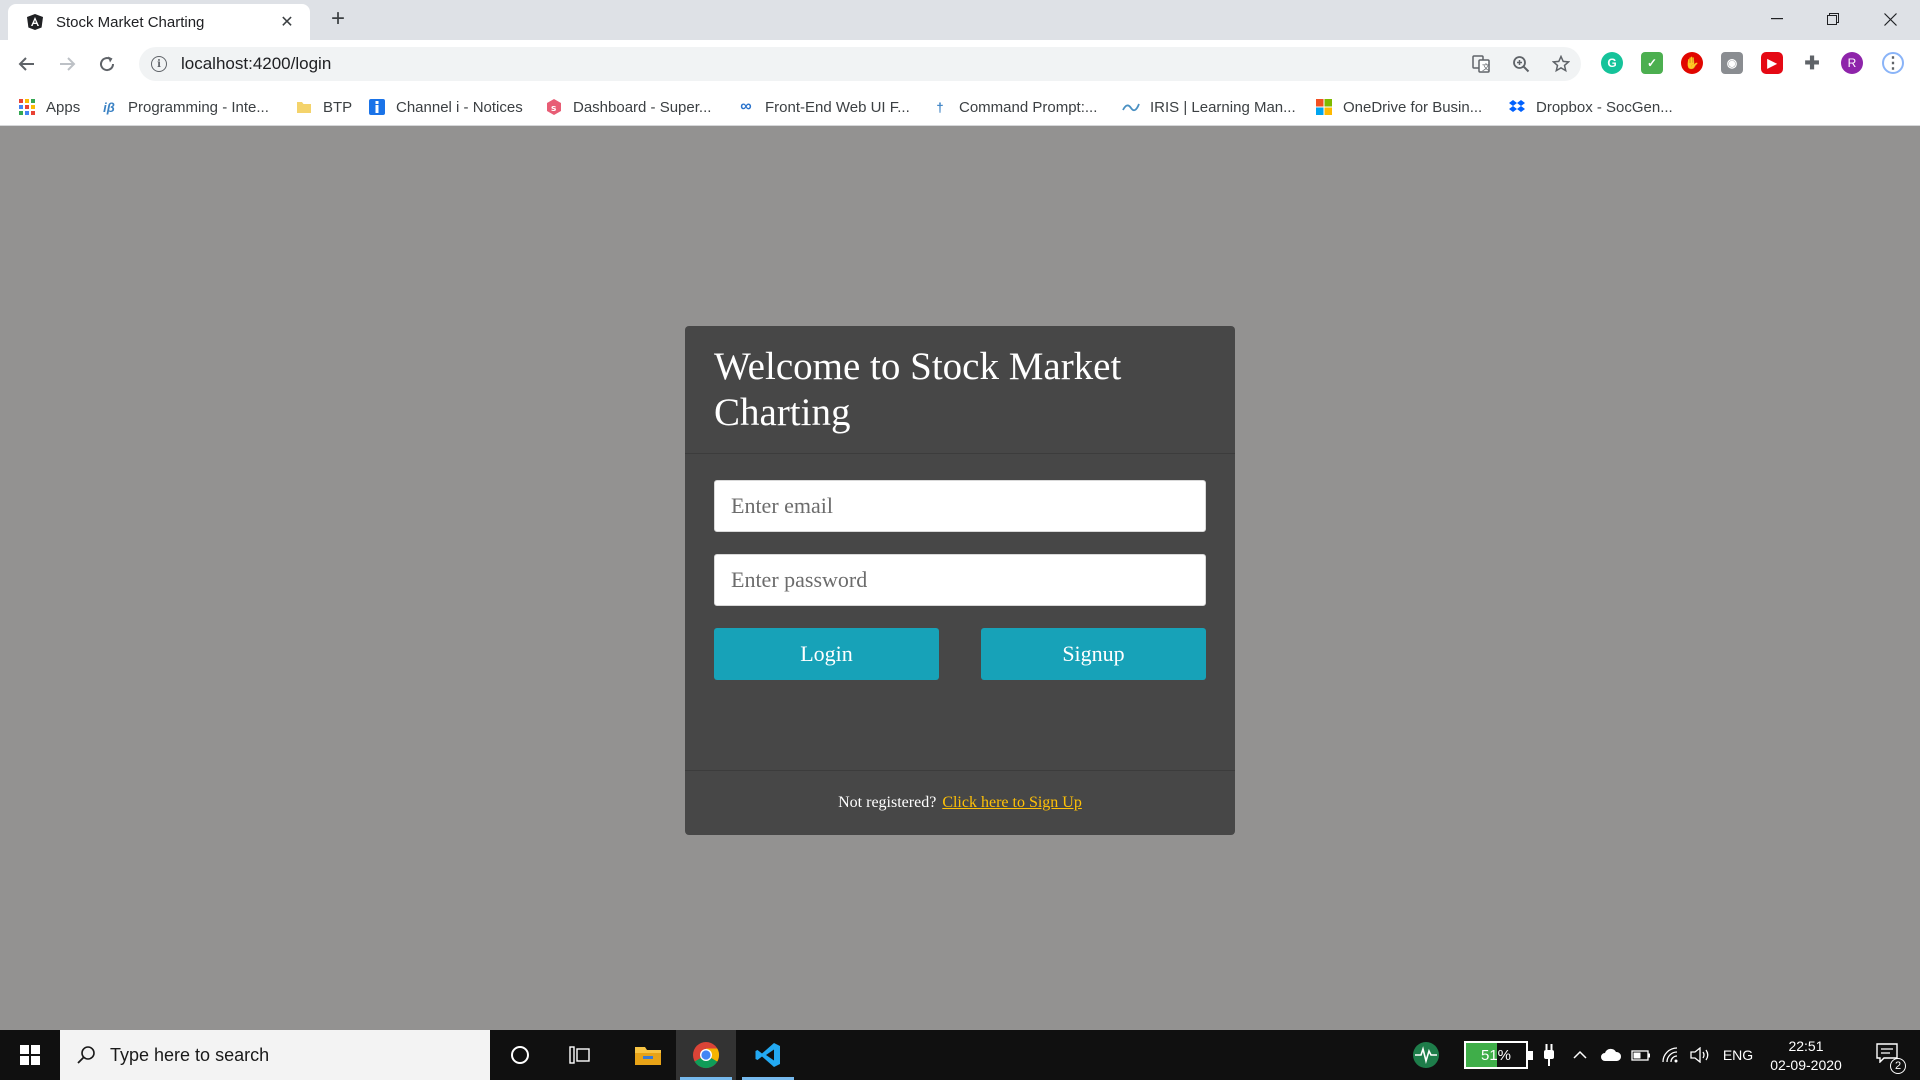  What do you see at coordinates (130, 22) in the screenshot?
I see `tab-title: Stock Market Charting` at bounding box center [130, 22].